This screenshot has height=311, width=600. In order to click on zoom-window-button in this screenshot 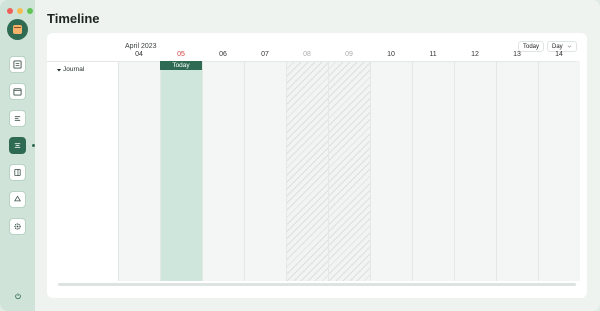, I will do `click(30, 11)`.